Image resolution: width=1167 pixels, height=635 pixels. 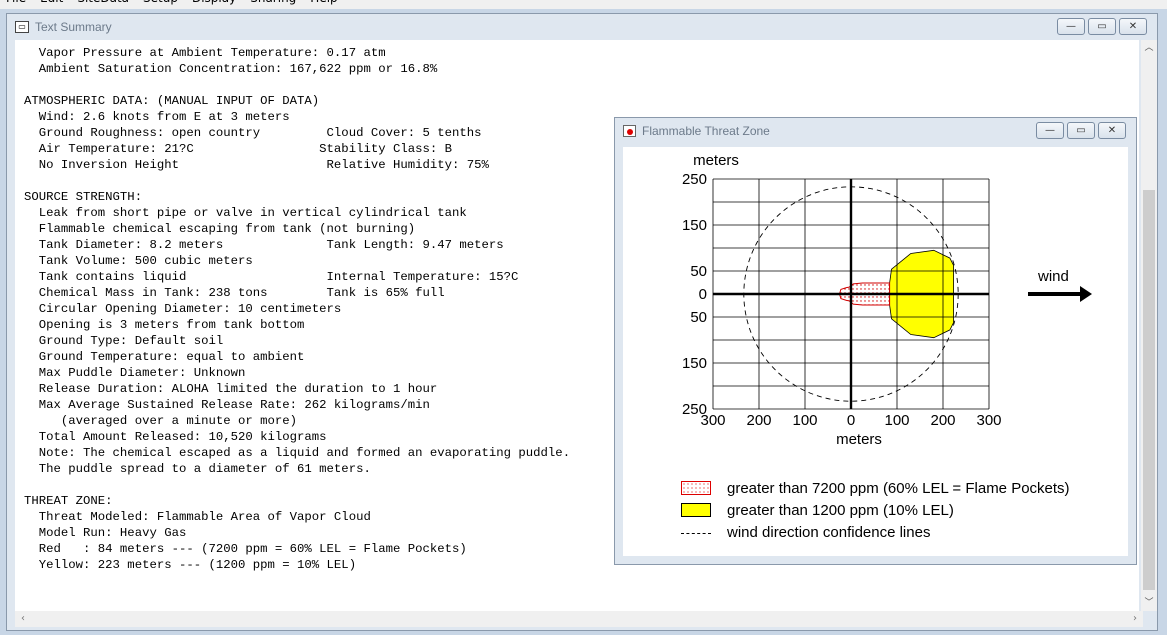 I want to click on legend-item-dashed: wind direction confidence lines, so click(x=875, y=532).